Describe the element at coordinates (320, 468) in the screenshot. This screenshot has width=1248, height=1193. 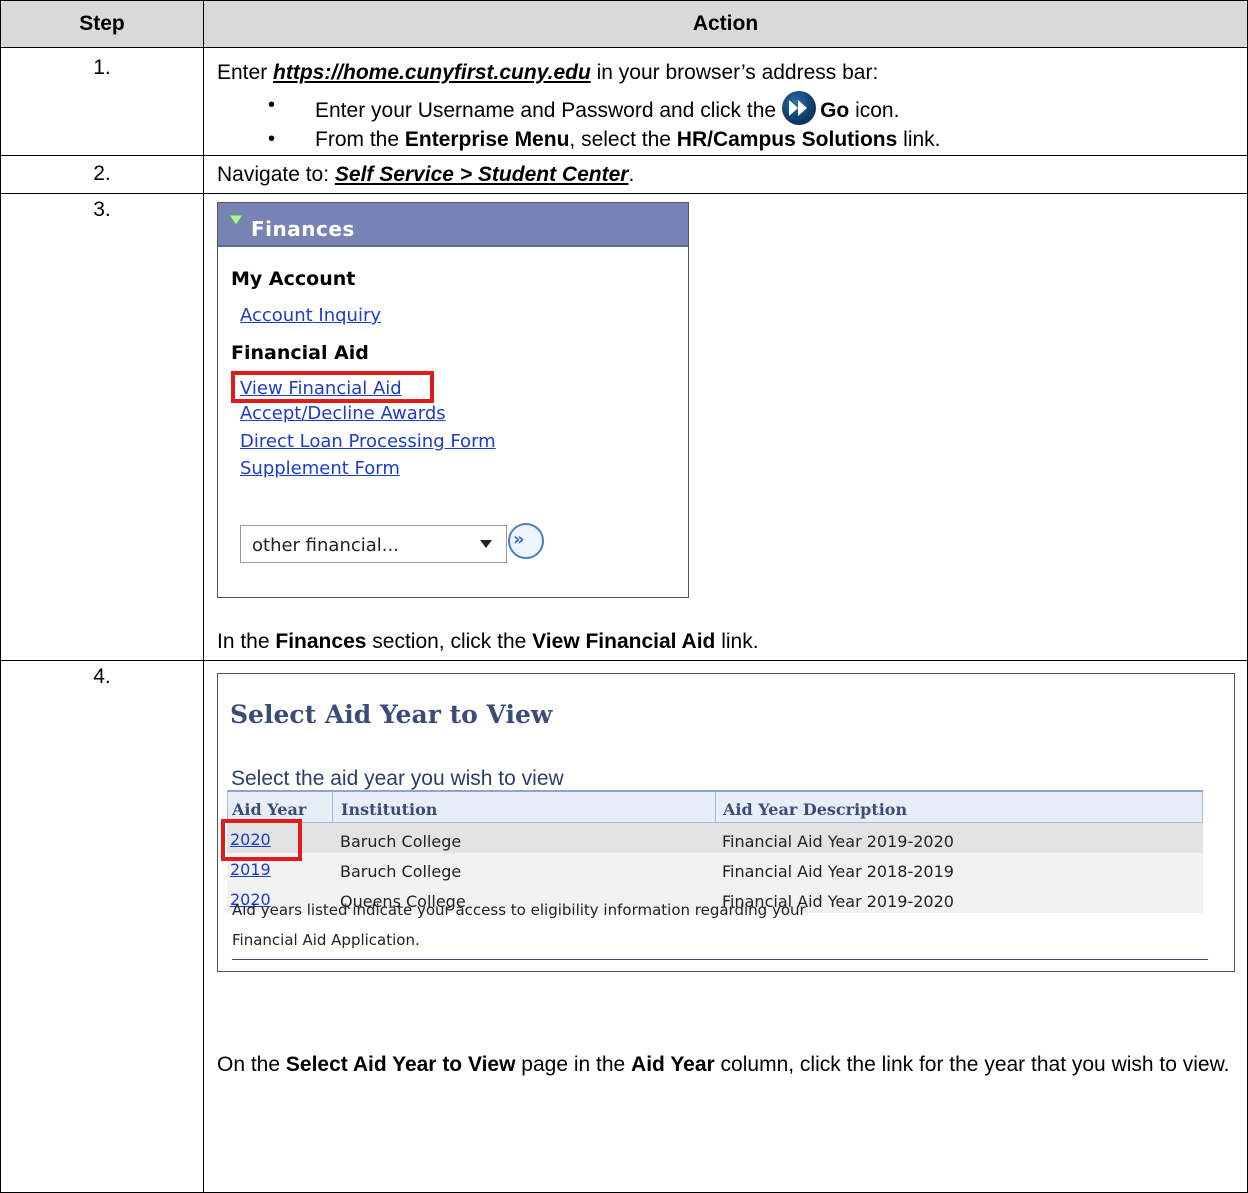
I see `supplement-form-link: Supplement Form` at that location.